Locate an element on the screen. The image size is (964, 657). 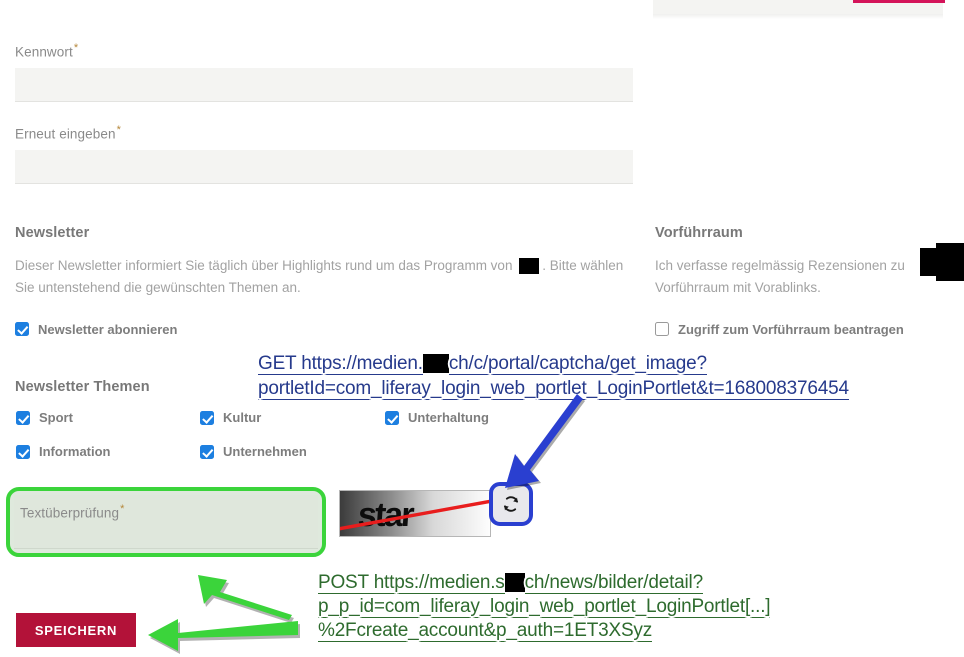
checkbox-zugriff-vorfuehrraum: Zugriff zum Vorführraum beantragen is located at coordinates (809, 329).